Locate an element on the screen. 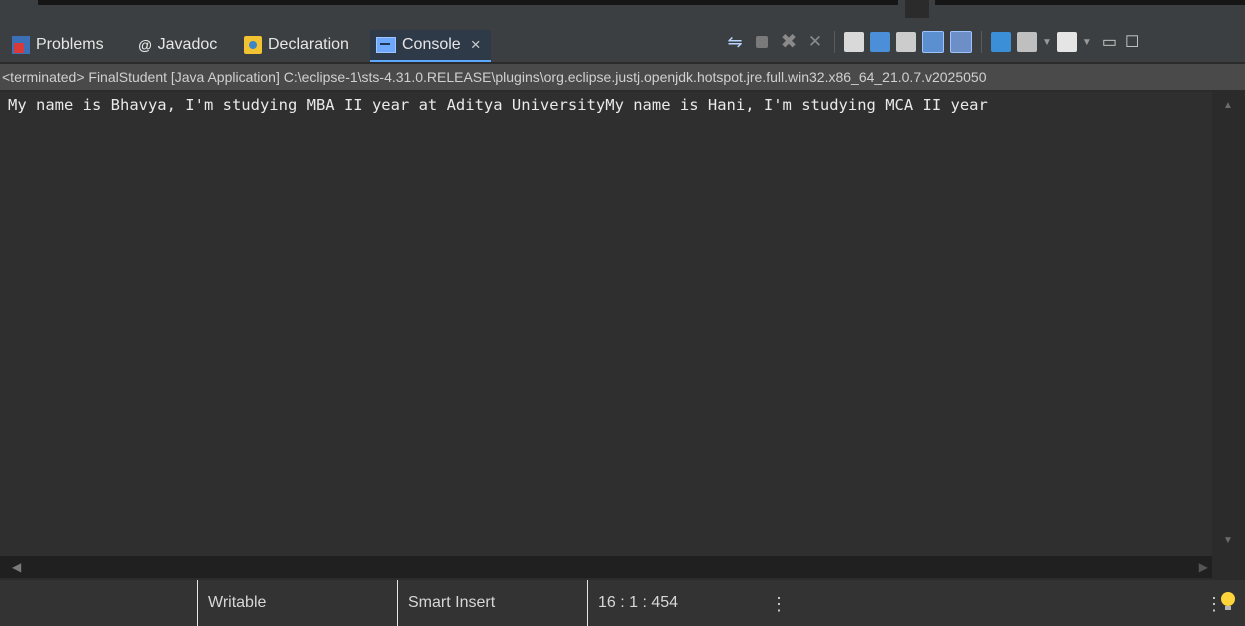  scroll-left-icon: ◀ is located at coordinates (16, 567).